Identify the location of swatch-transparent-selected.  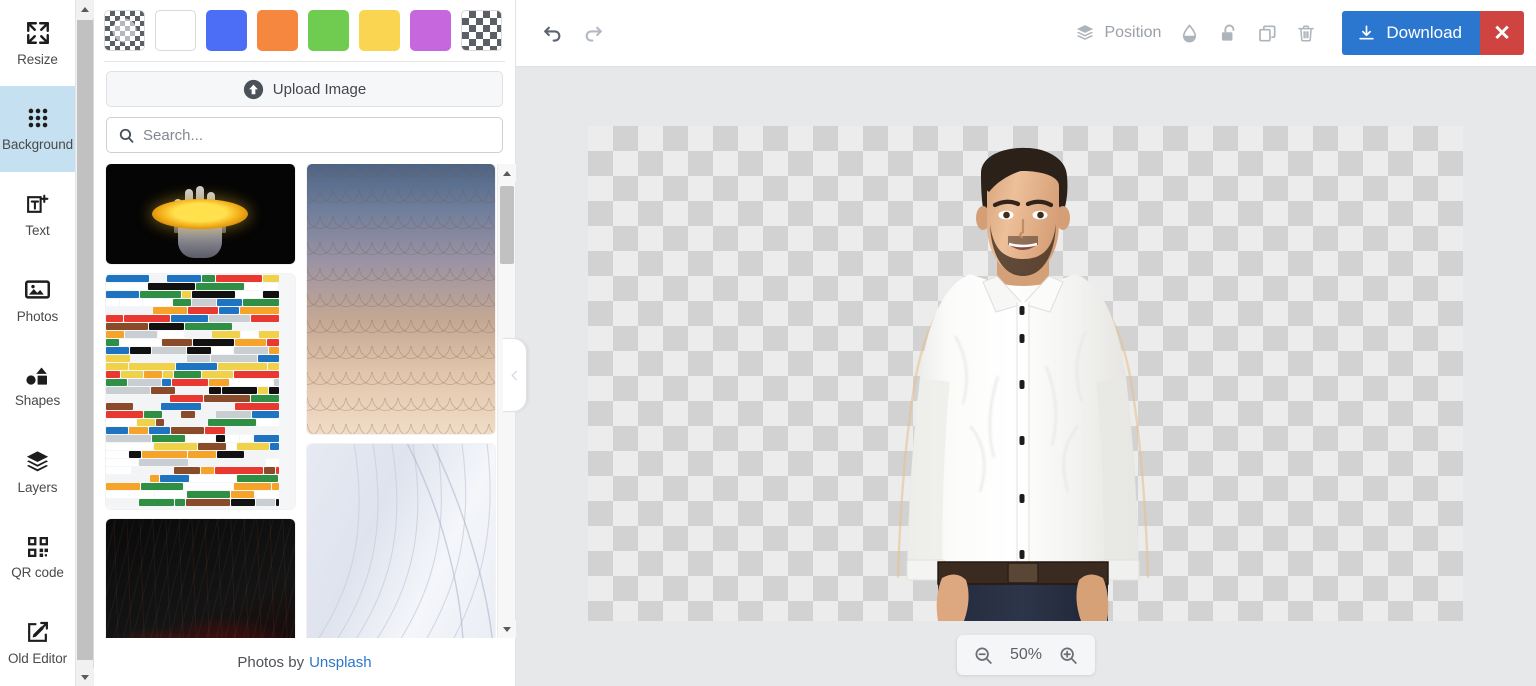
(124, 30).